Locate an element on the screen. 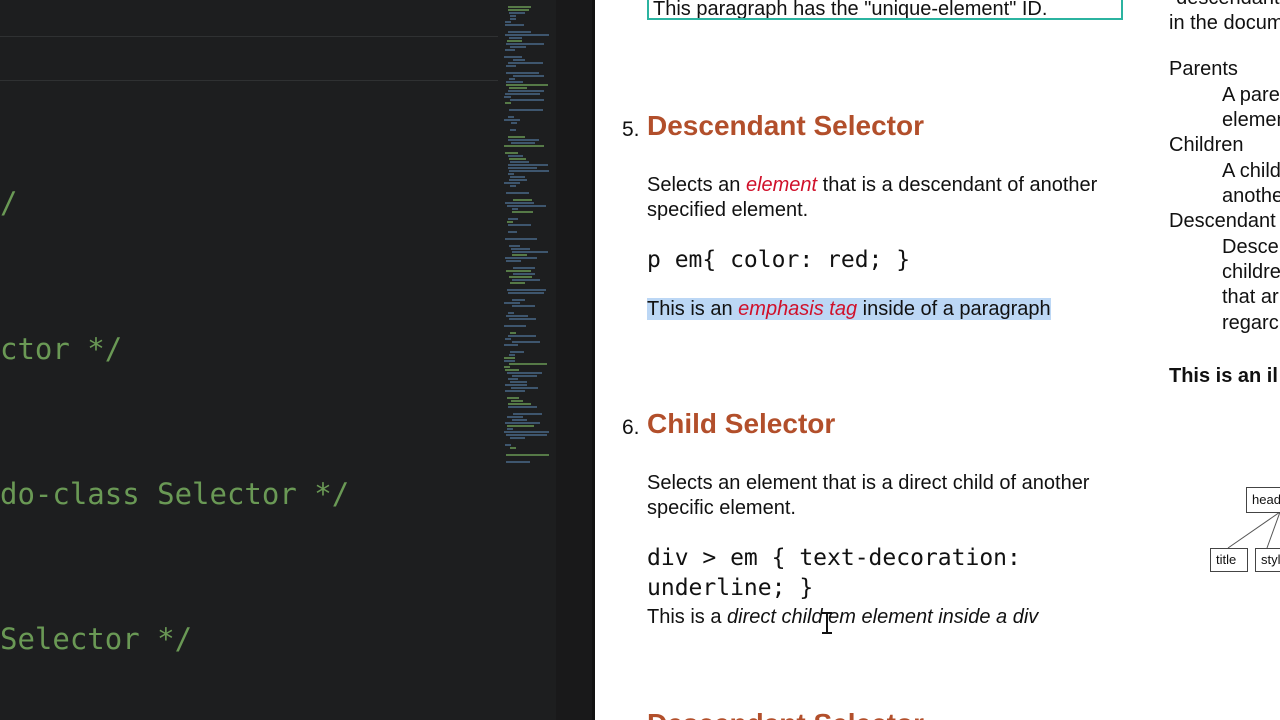 This screenshot has height=720, width=1280. sidebar-definition: elemen is located at coordinates (1251, 120).